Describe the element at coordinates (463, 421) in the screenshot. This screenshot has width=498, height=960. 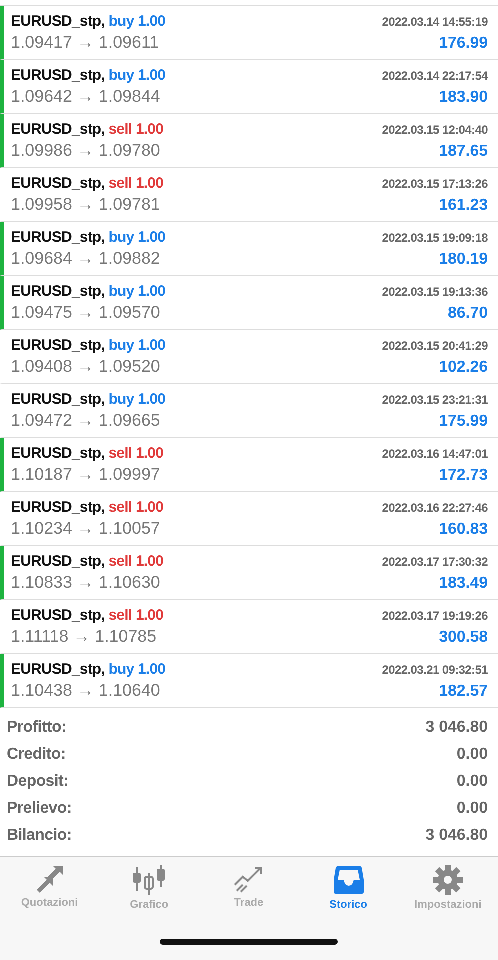
I see `deal-profit: 175.99` at that location.